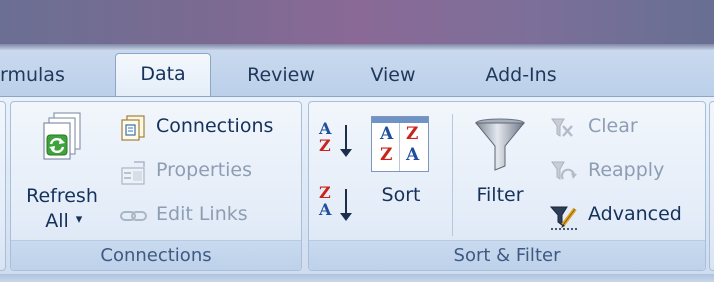  I want to click on sort-za-top-letter: Z, so click(325, 192).